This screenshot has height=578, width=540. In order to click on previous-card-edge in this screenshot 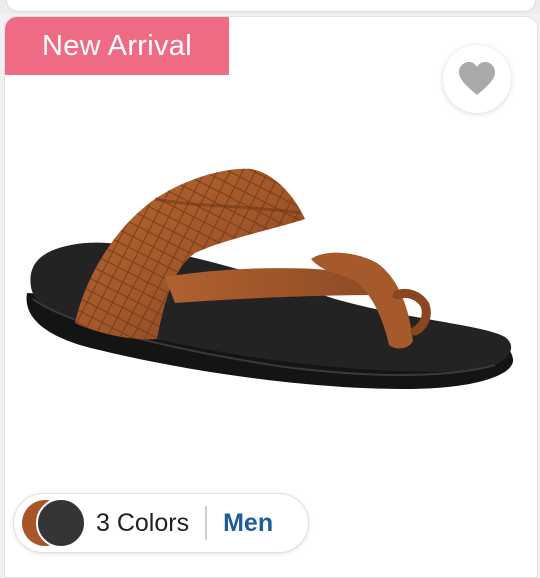, I will do `click(270, 7)`.